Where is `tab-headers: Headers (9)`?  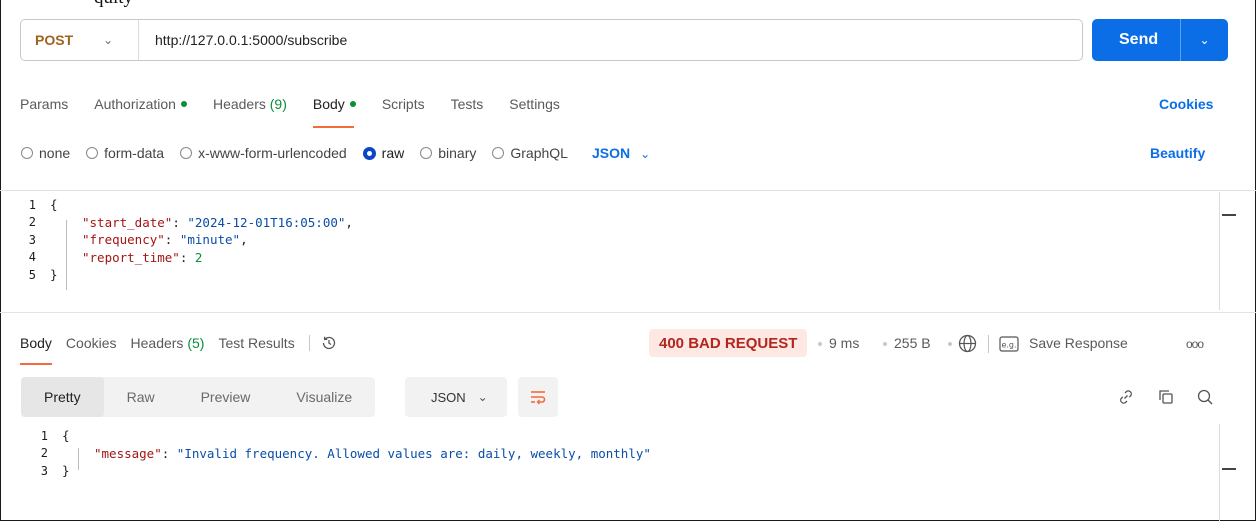
tab-headers: Headers (9) is located at coordinates (250, 108).